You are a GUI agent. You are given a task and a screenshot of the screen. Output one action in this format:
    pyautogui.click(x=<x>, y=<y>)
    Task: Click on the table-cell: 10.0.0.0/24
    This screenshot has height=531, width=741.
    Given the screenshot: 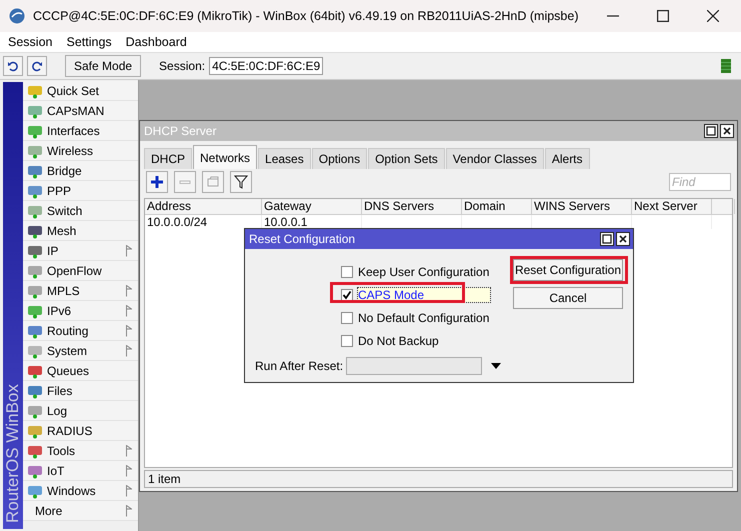 What is the action you would take?
    pyautogui.click(x=177, y=222)
    